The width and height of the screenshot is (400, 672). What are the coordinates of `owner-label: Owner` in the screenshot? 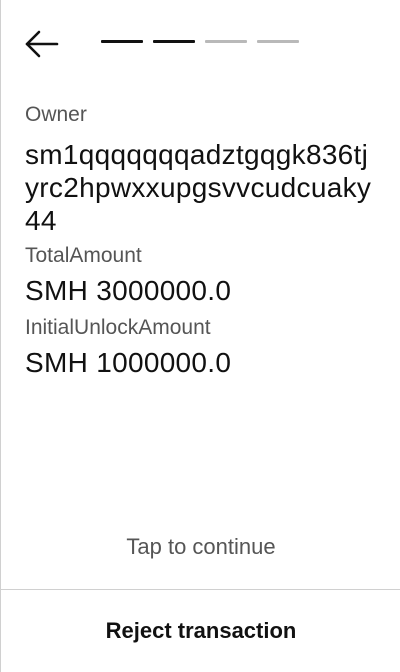 It's located at (56, 114).